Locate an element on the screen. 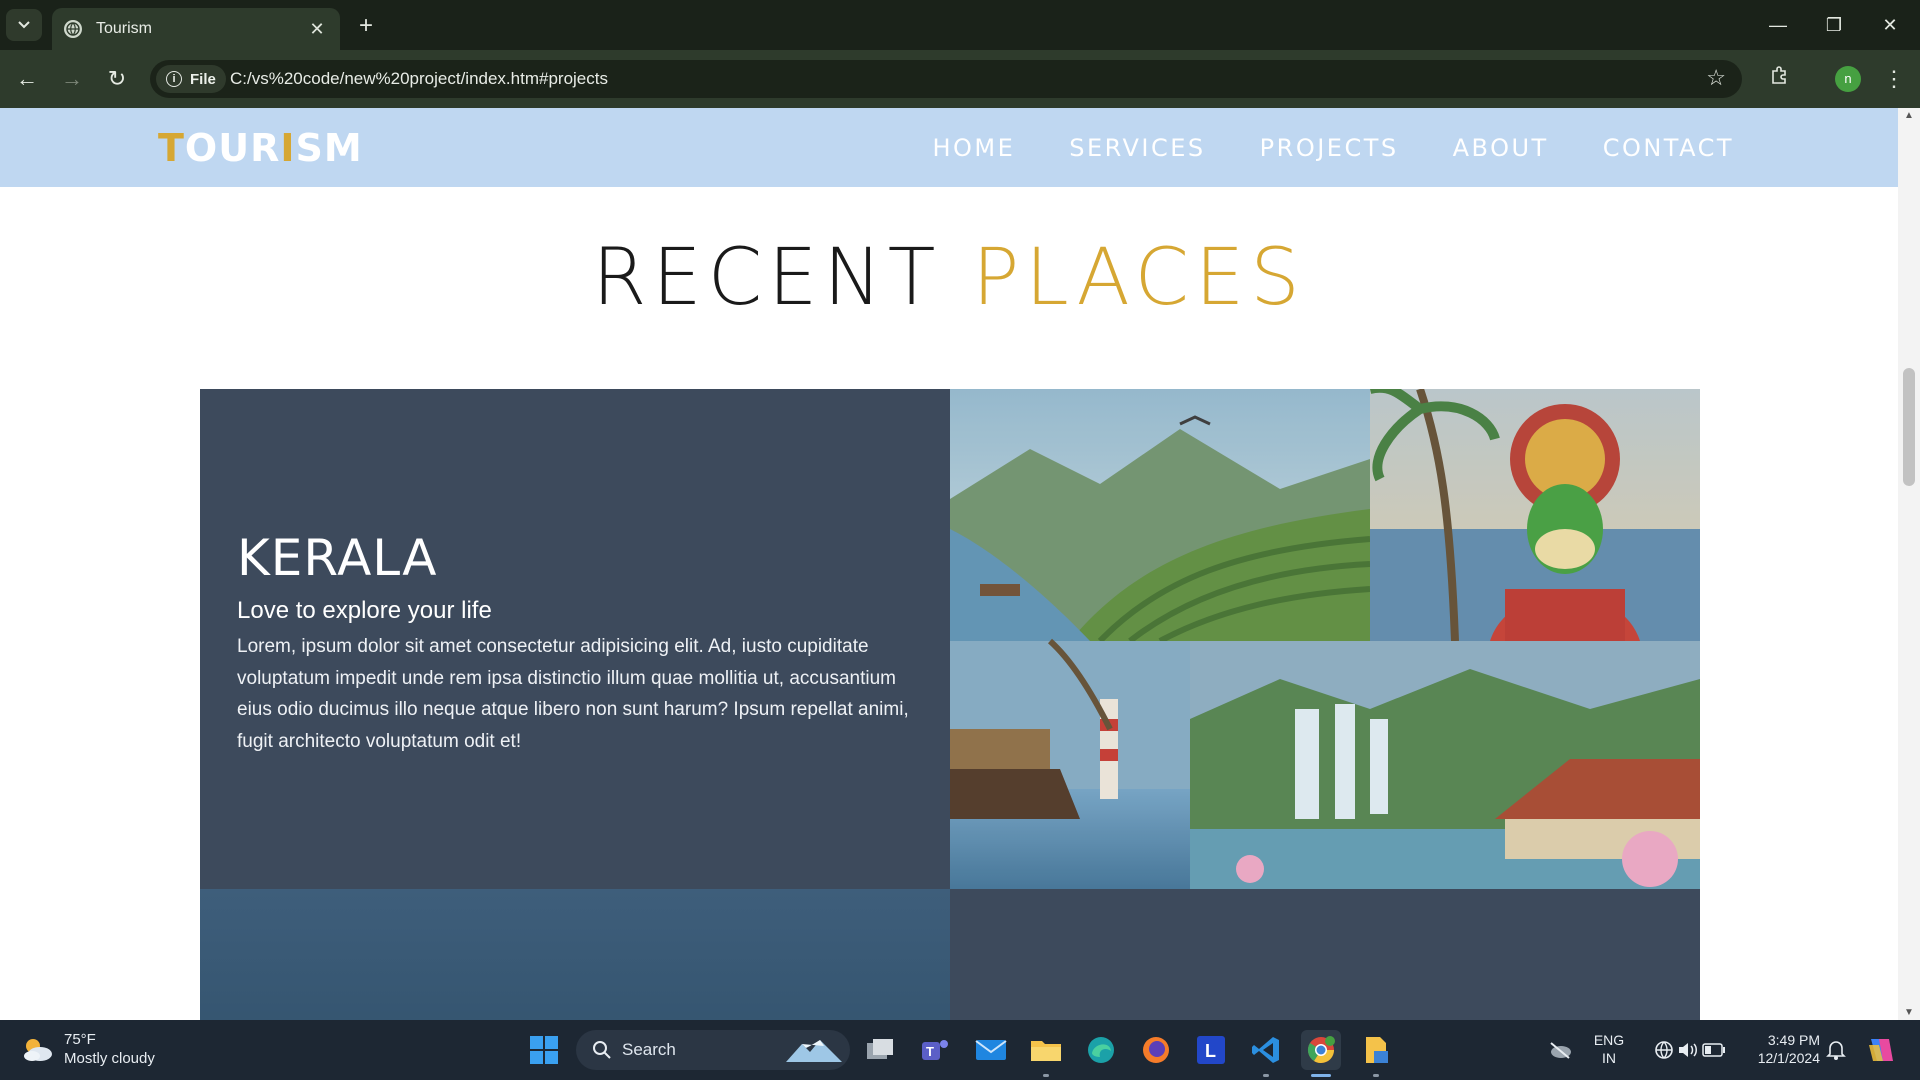 Image resolution: width=1920 pixels, height=1080 pixels. browser-menu-icon: ⋮ is located at coordinates (1894, 79).